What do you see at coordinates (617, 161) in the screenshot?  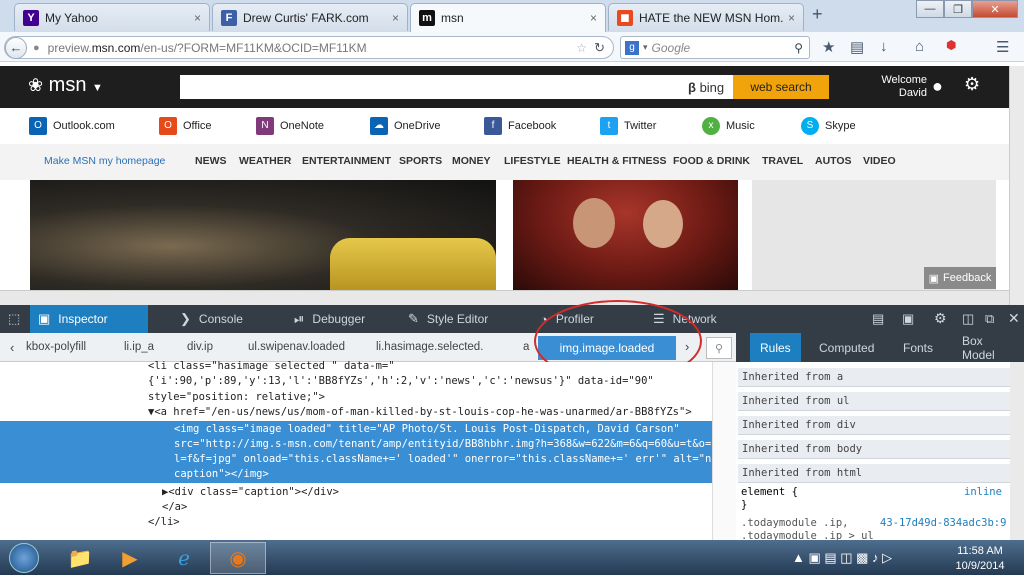 I see `nav-health-fitness: HEALTH & FITNESS` at bounding box center [617, 161].